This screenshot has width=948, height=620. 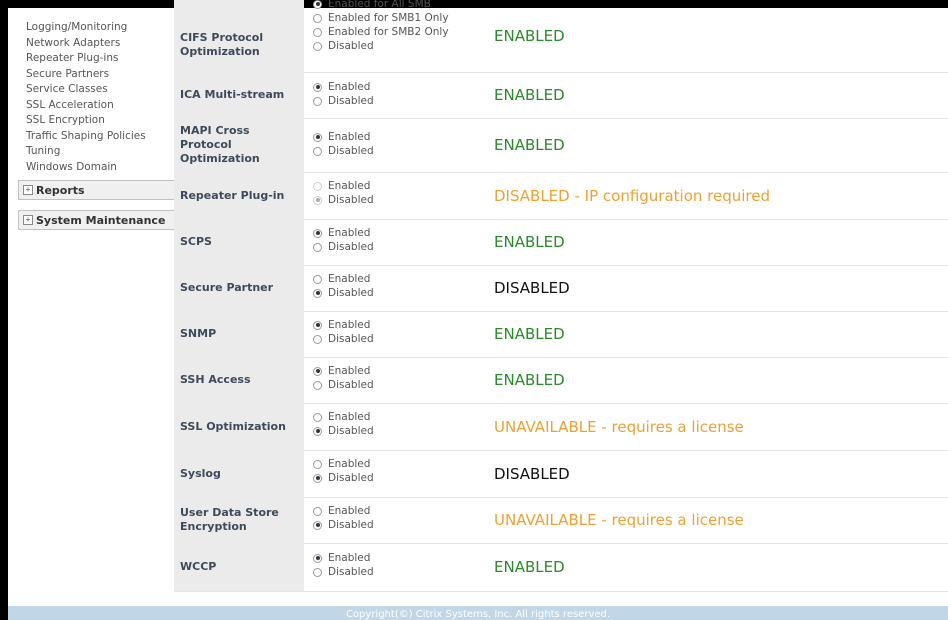 I want to click on sidebar-link: Logging/Monitoring, so click(x=86, y=28).